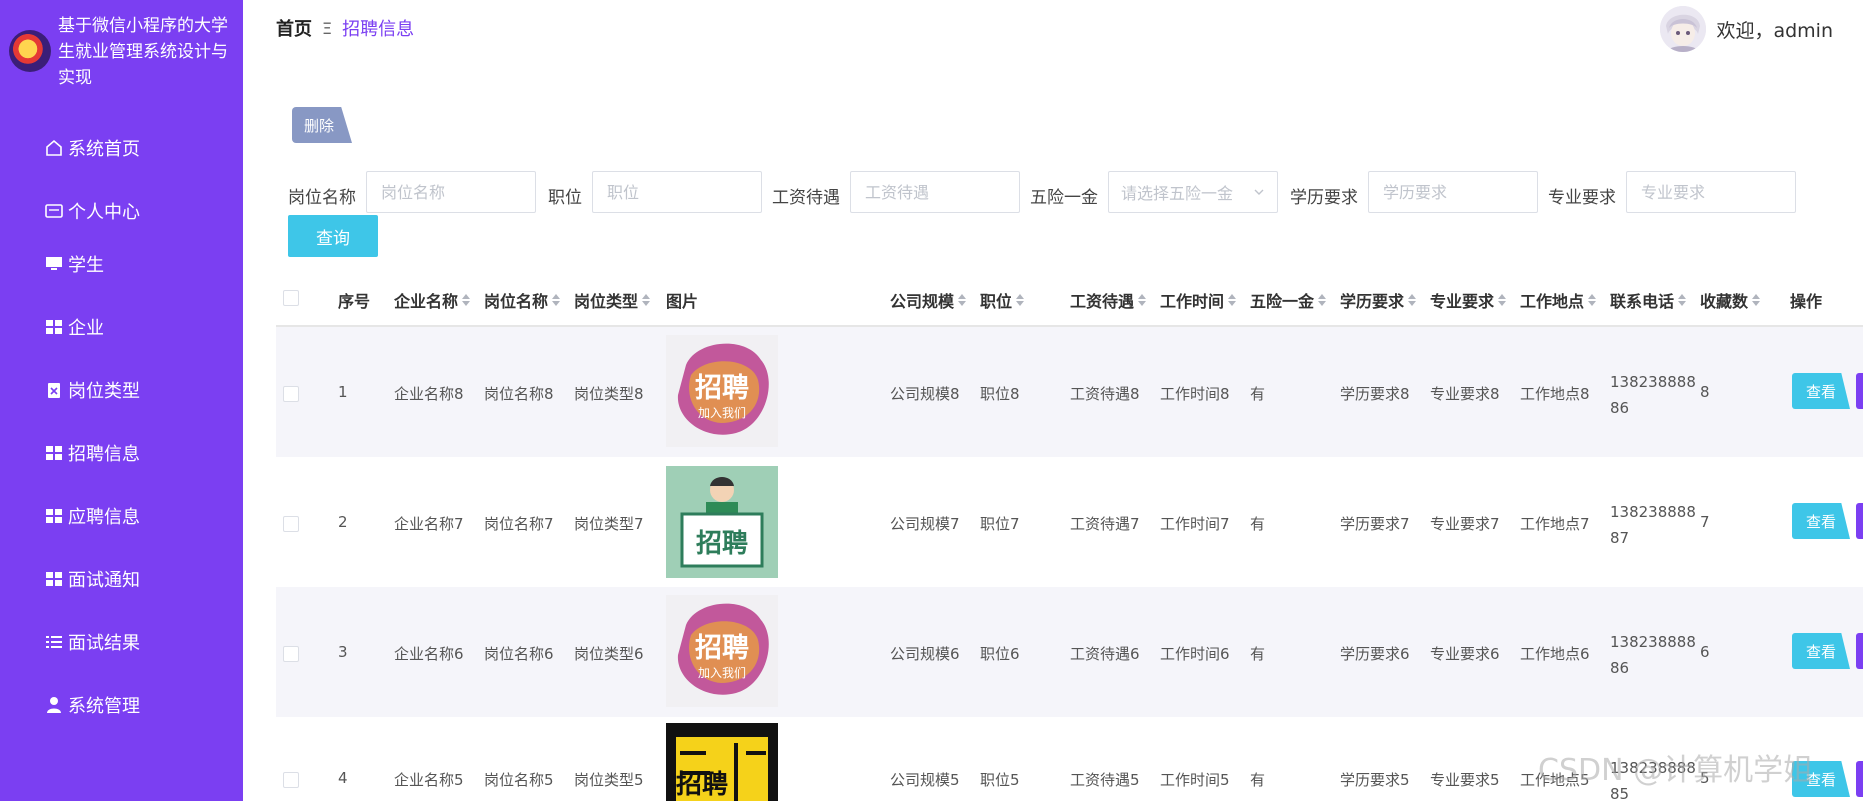  I want to click on list-icon, so click(54, 642).